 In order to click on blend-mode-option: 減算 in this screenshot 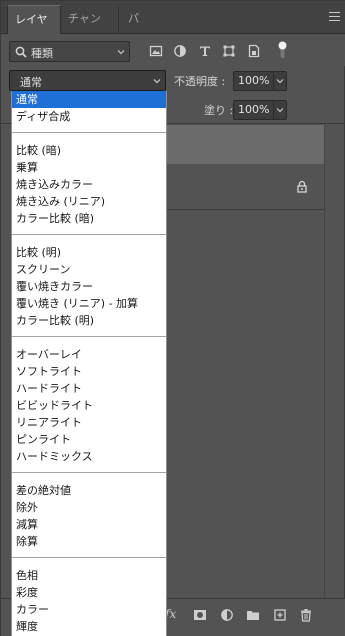, I will do `click(89, 524)`.